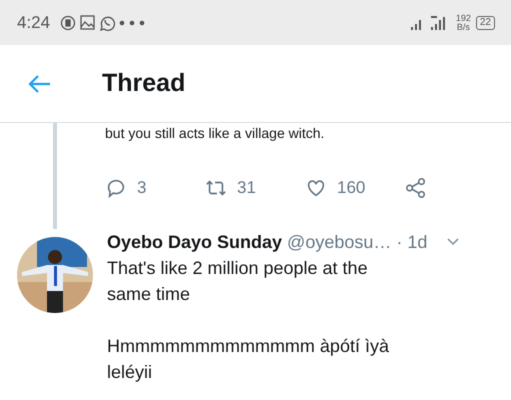  I want to click on battery-level: 22, so click(485, 23).